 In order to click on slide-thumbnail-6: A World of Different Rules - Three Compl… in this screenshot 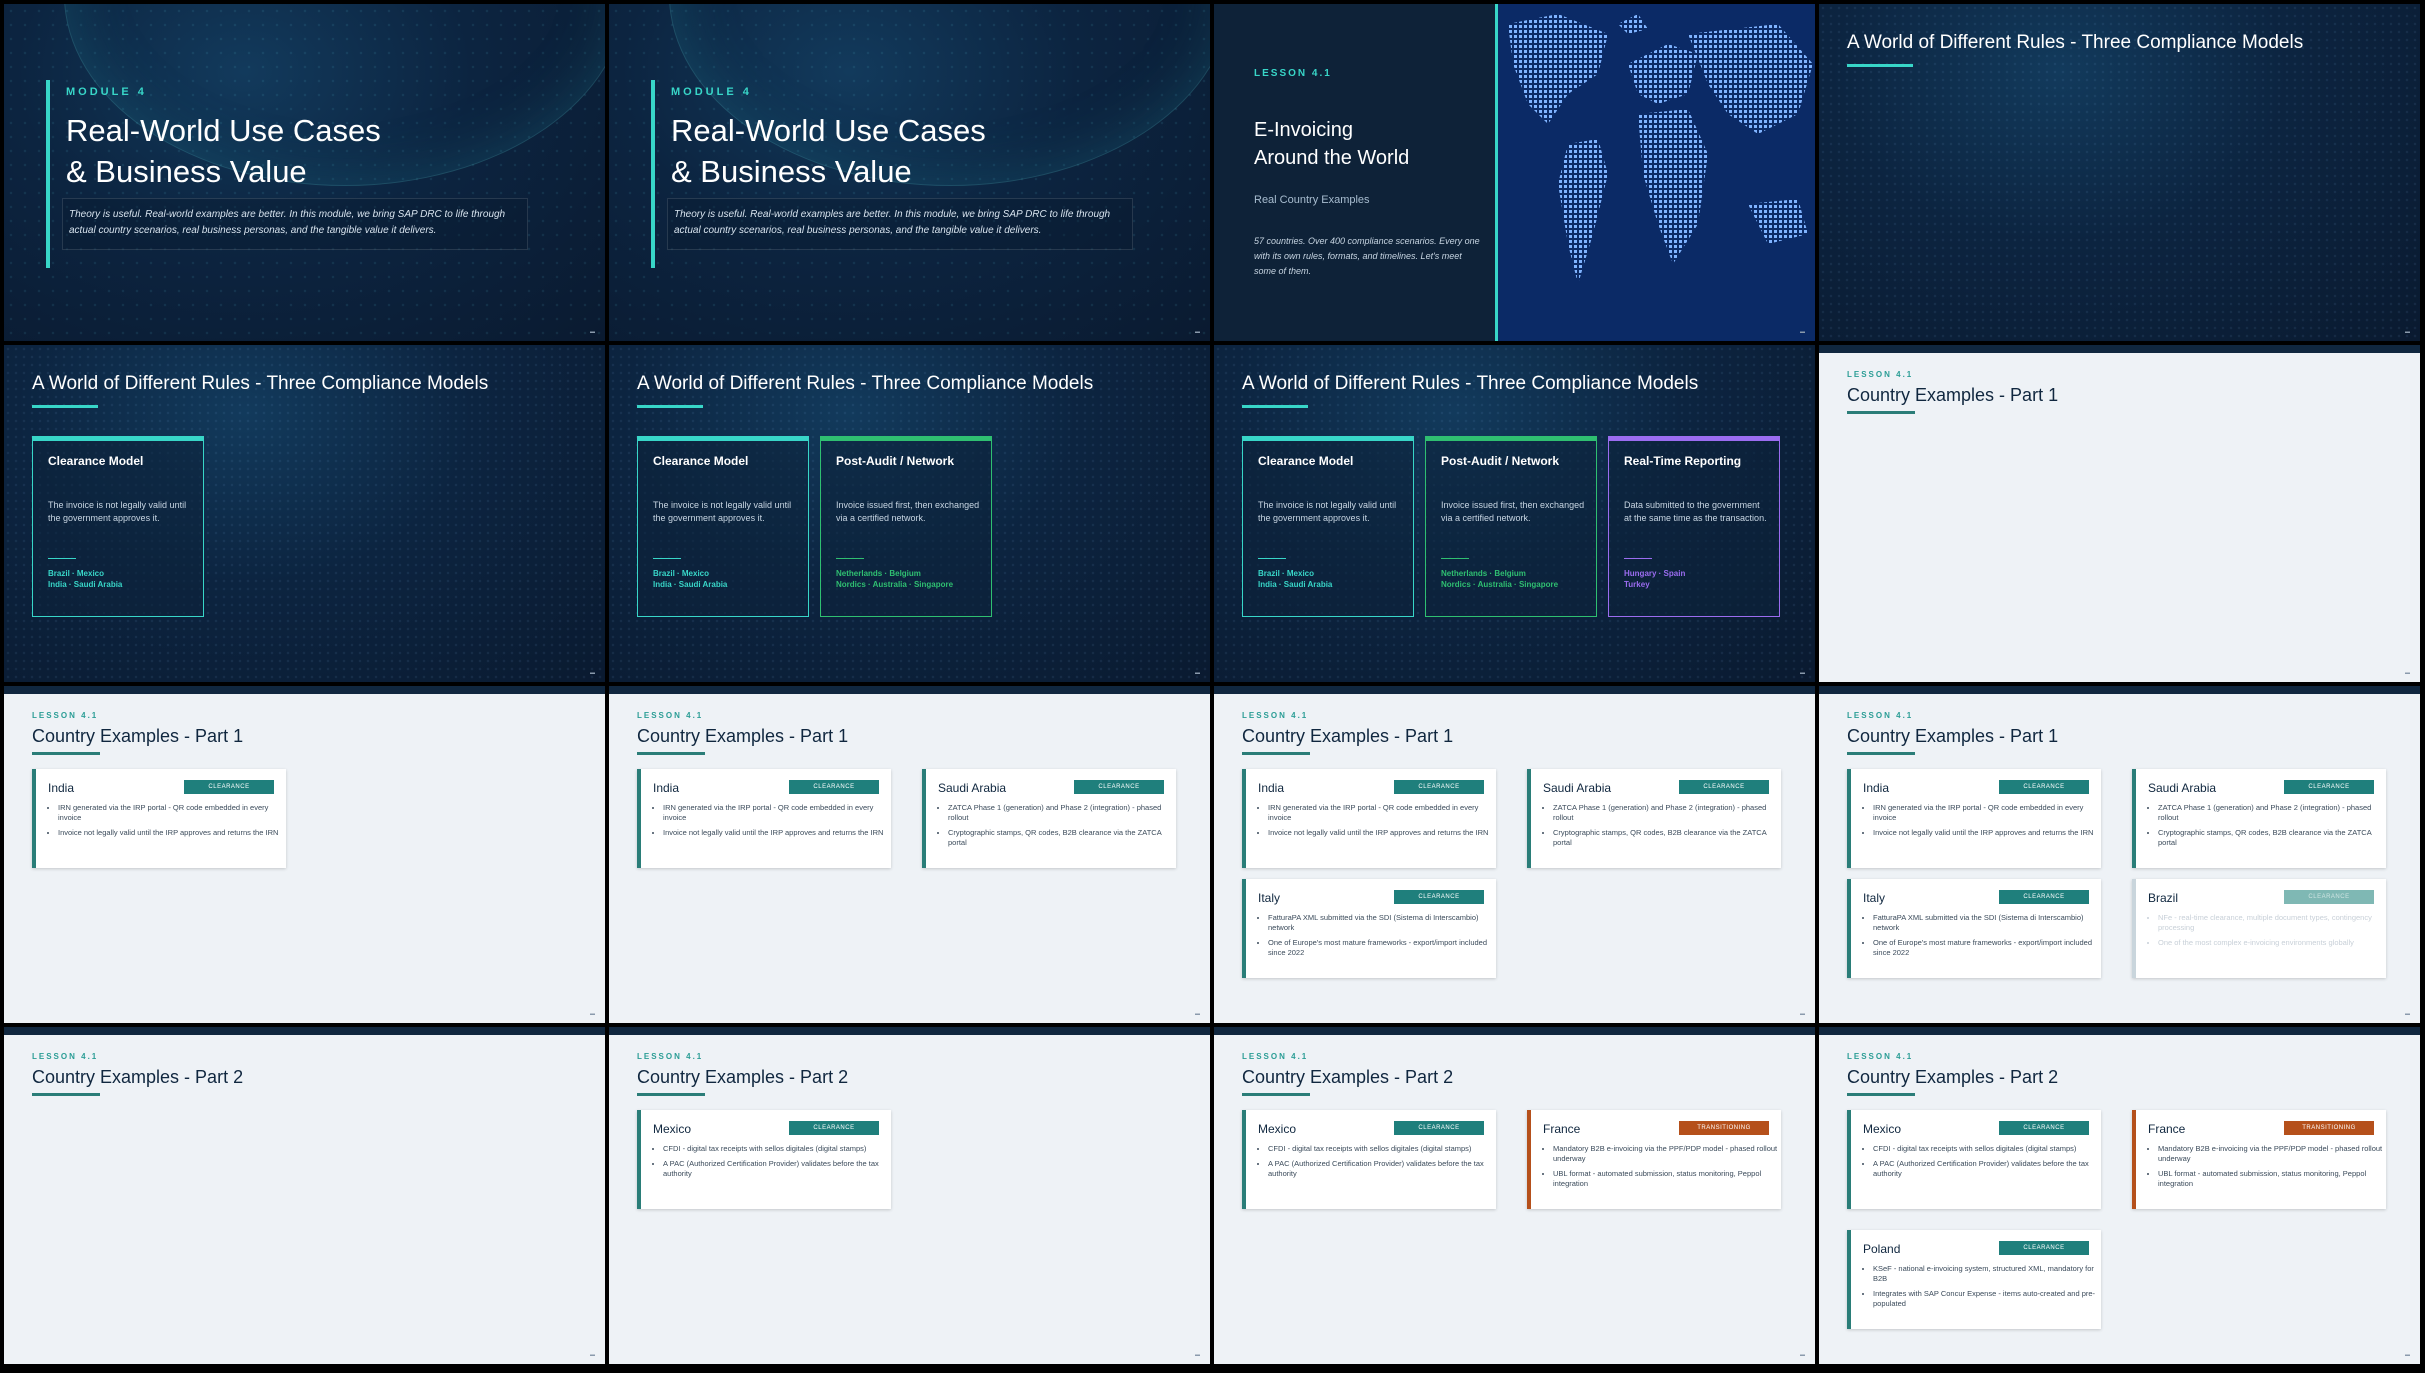, I will do `click(909, 513)`.